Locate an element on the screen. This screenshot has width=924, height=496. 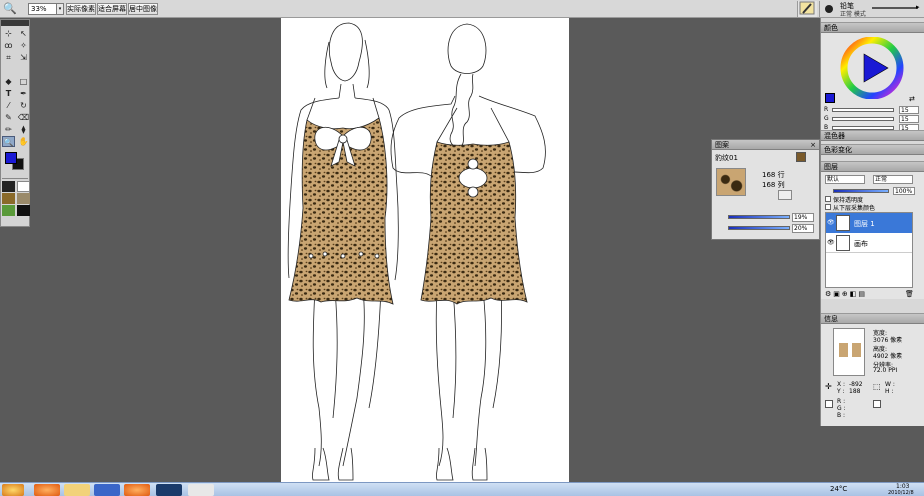
keep-transparency-checkbox is located at coordinates (828, 199).